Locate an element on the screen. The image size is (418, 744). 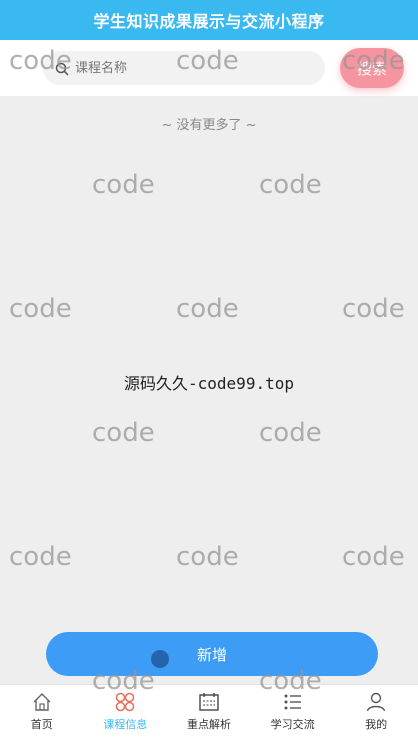
tab-key-analysis: 重点解析 is located at coordinates (209, 714).